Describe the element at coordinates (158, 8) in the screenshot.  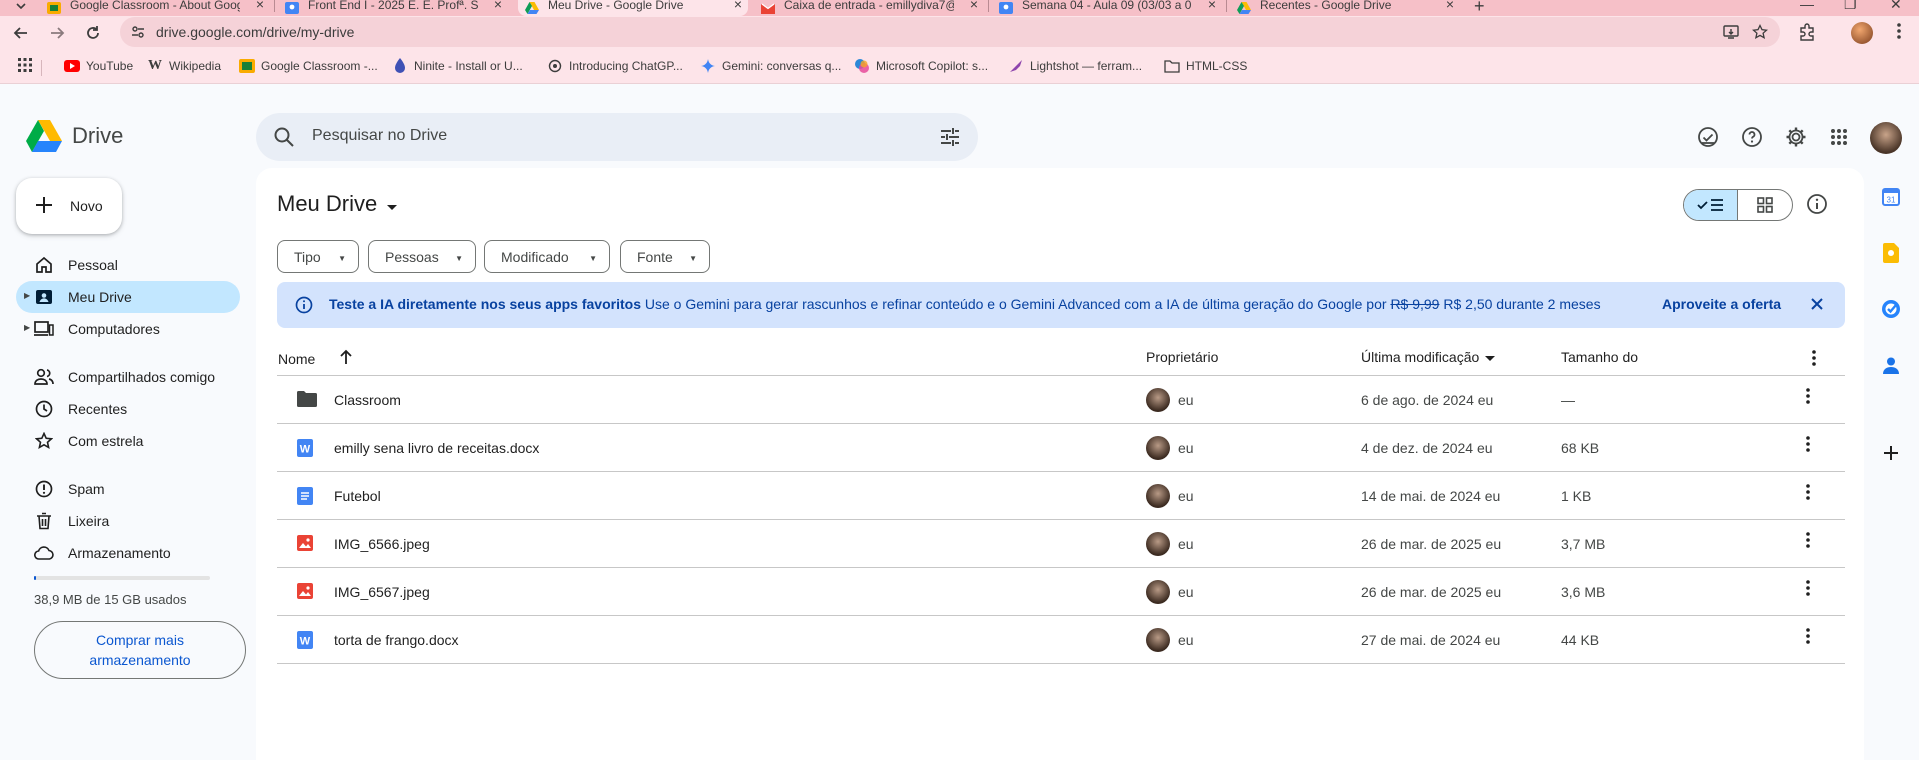
I see `browser-tab: Google Classroom - About Google ×` at that location.